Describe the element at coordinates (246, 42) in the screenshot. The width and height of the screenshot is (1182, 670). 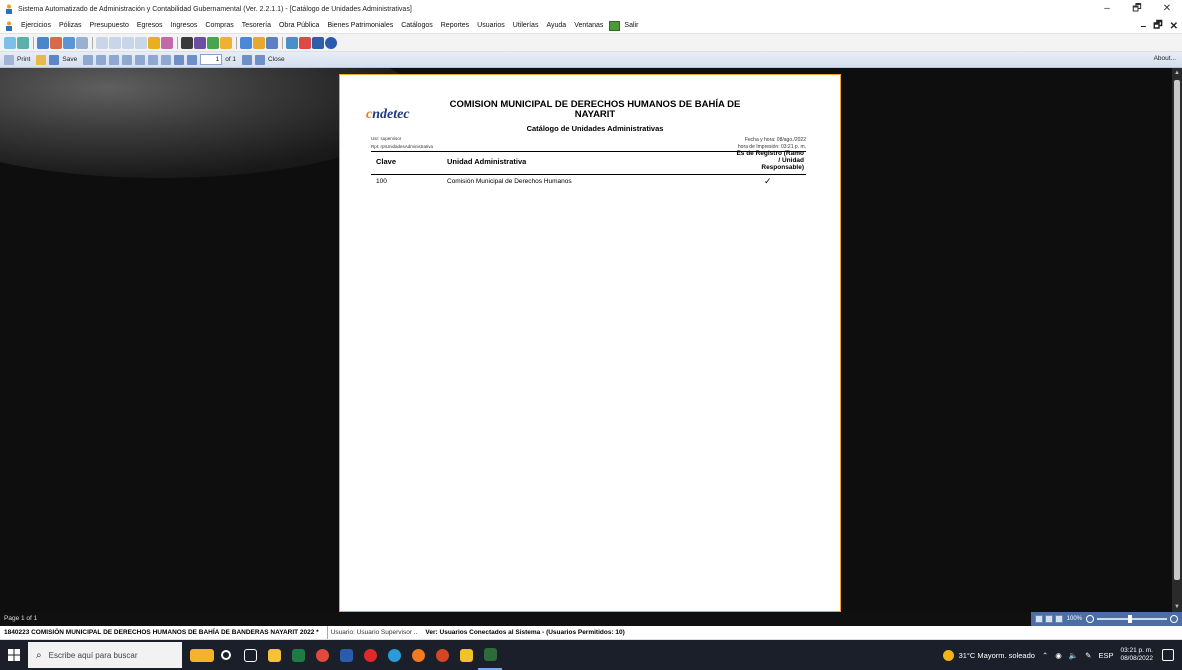
I see `edit-icon` at that location.